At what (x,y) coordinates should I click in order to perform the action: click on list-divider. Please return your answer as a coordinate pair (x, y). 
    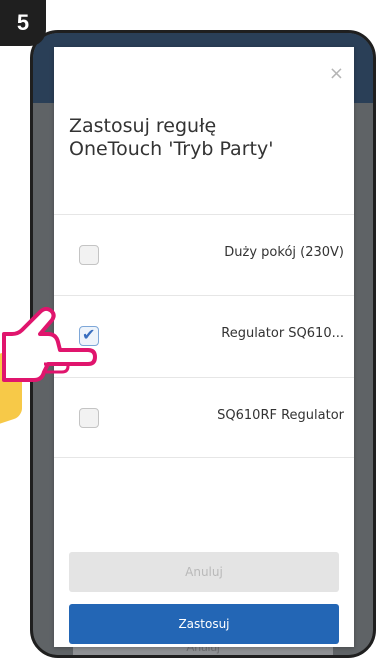
    Looking at the image, I should click on (204, 457).